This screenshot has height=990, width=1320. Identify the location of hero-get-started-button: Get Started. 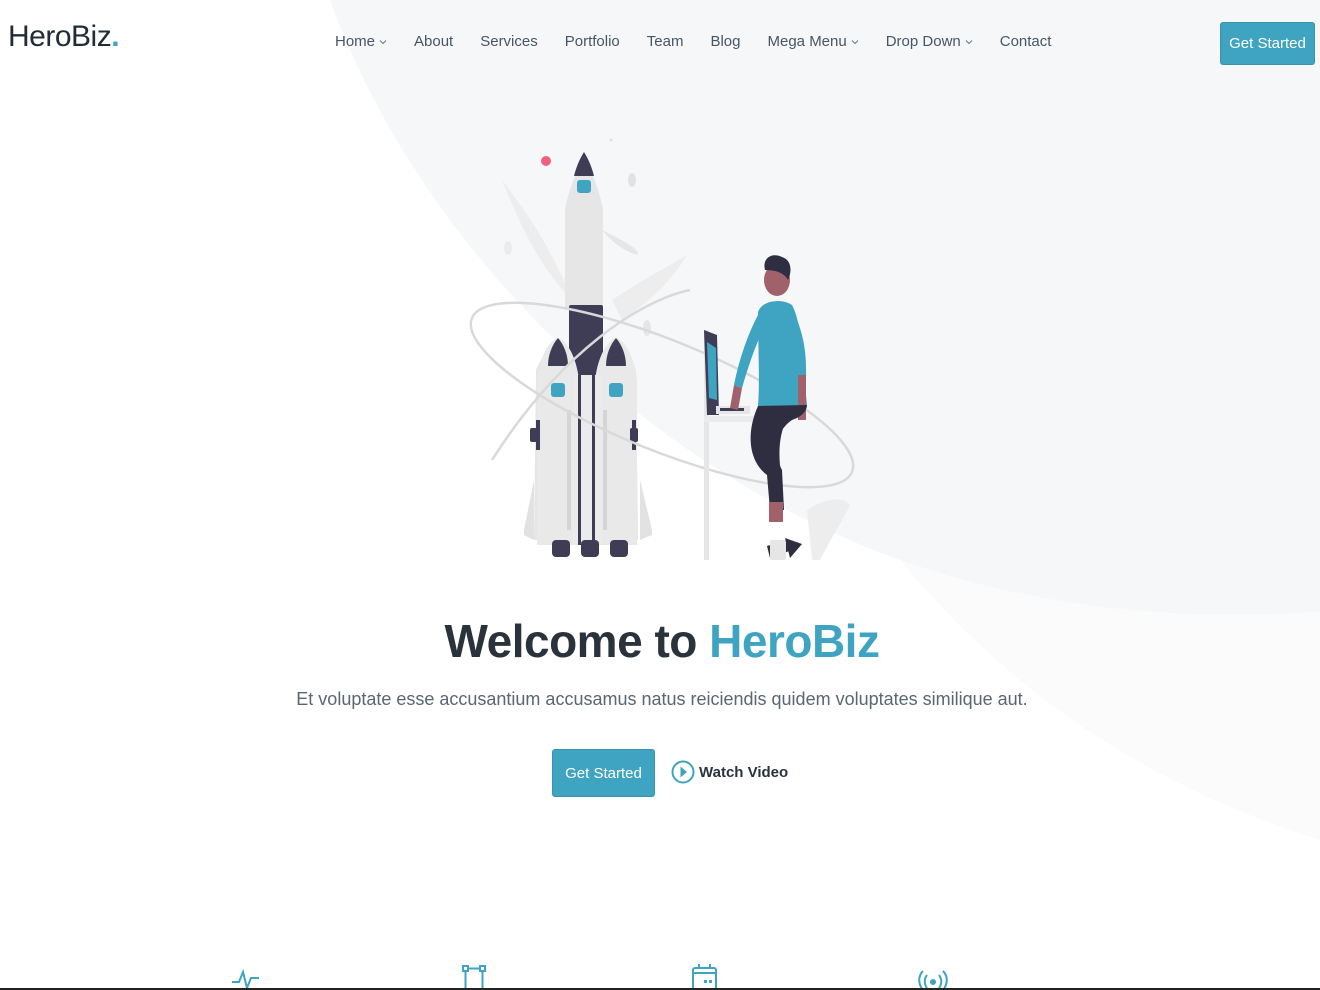
(603, 773).